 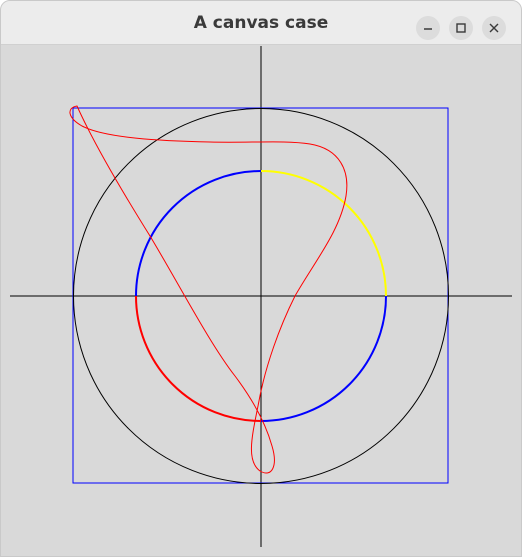 What do you see at coordinates (323, 233) in the screenshot?
I see `inner-arc-top-right` at bounding box center [323, 233].